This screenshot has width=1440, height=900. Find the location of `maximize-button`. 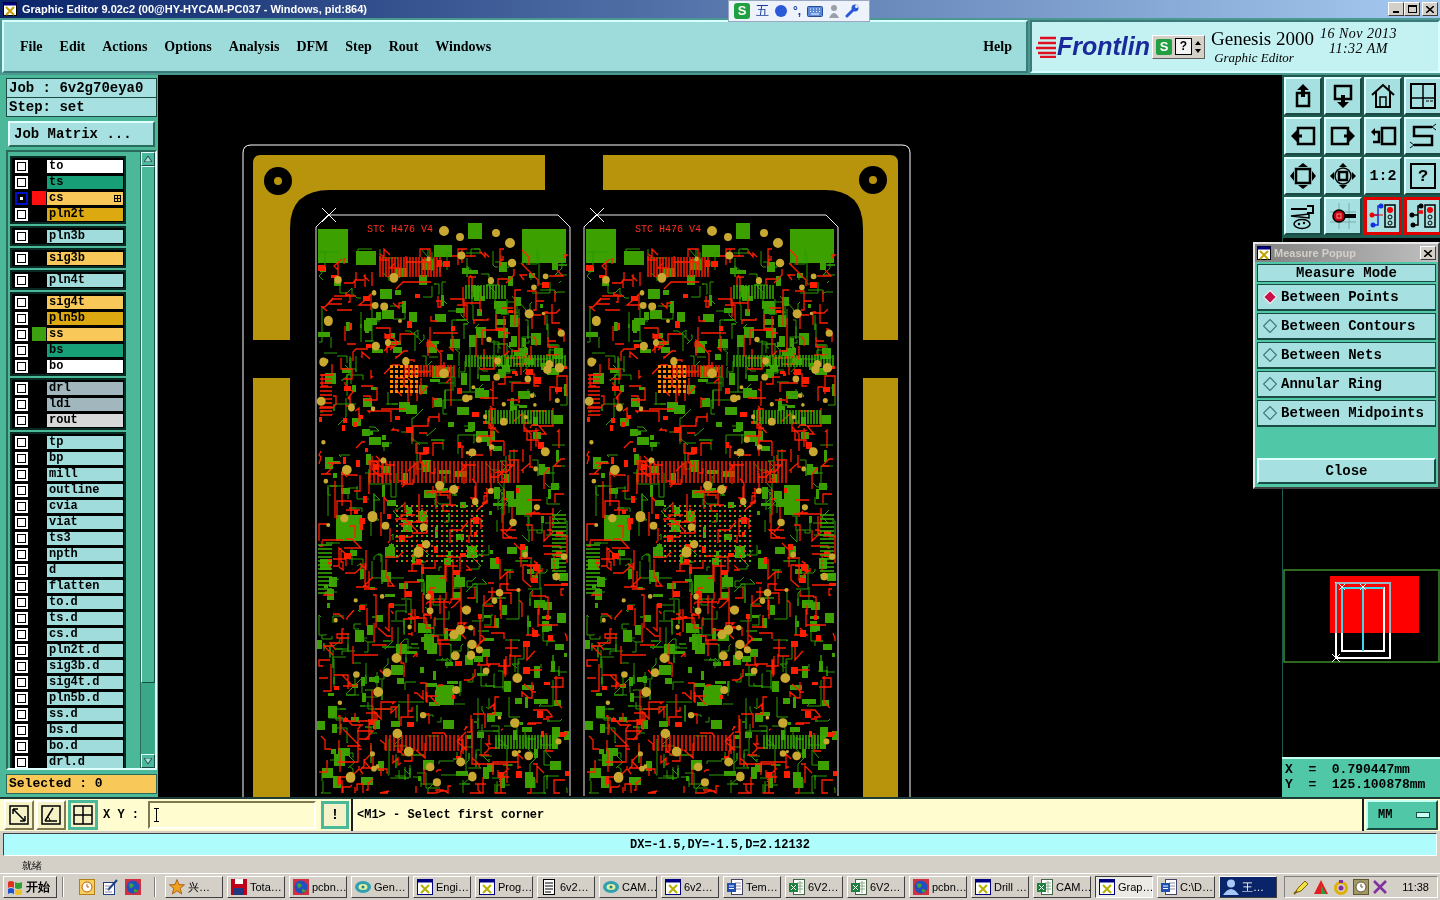

maximize-button is located at coordinates (1412, 9).